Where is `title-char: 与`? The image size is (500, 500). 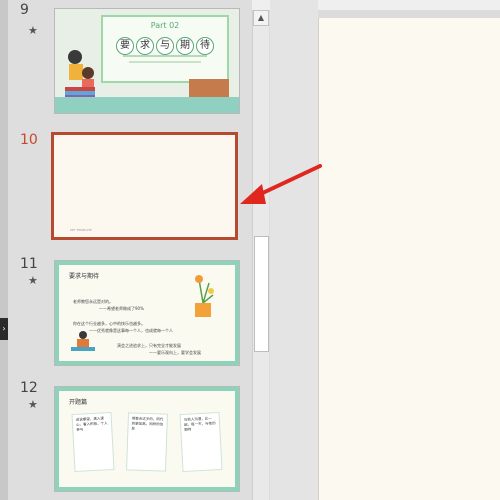 title-char: 与 is located at coordinates (165, 46).